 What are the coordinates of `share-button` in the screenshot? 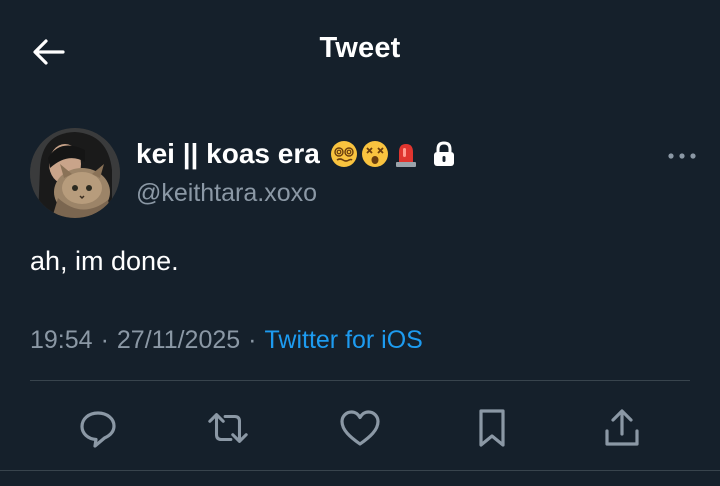 It's located at (622, 428).